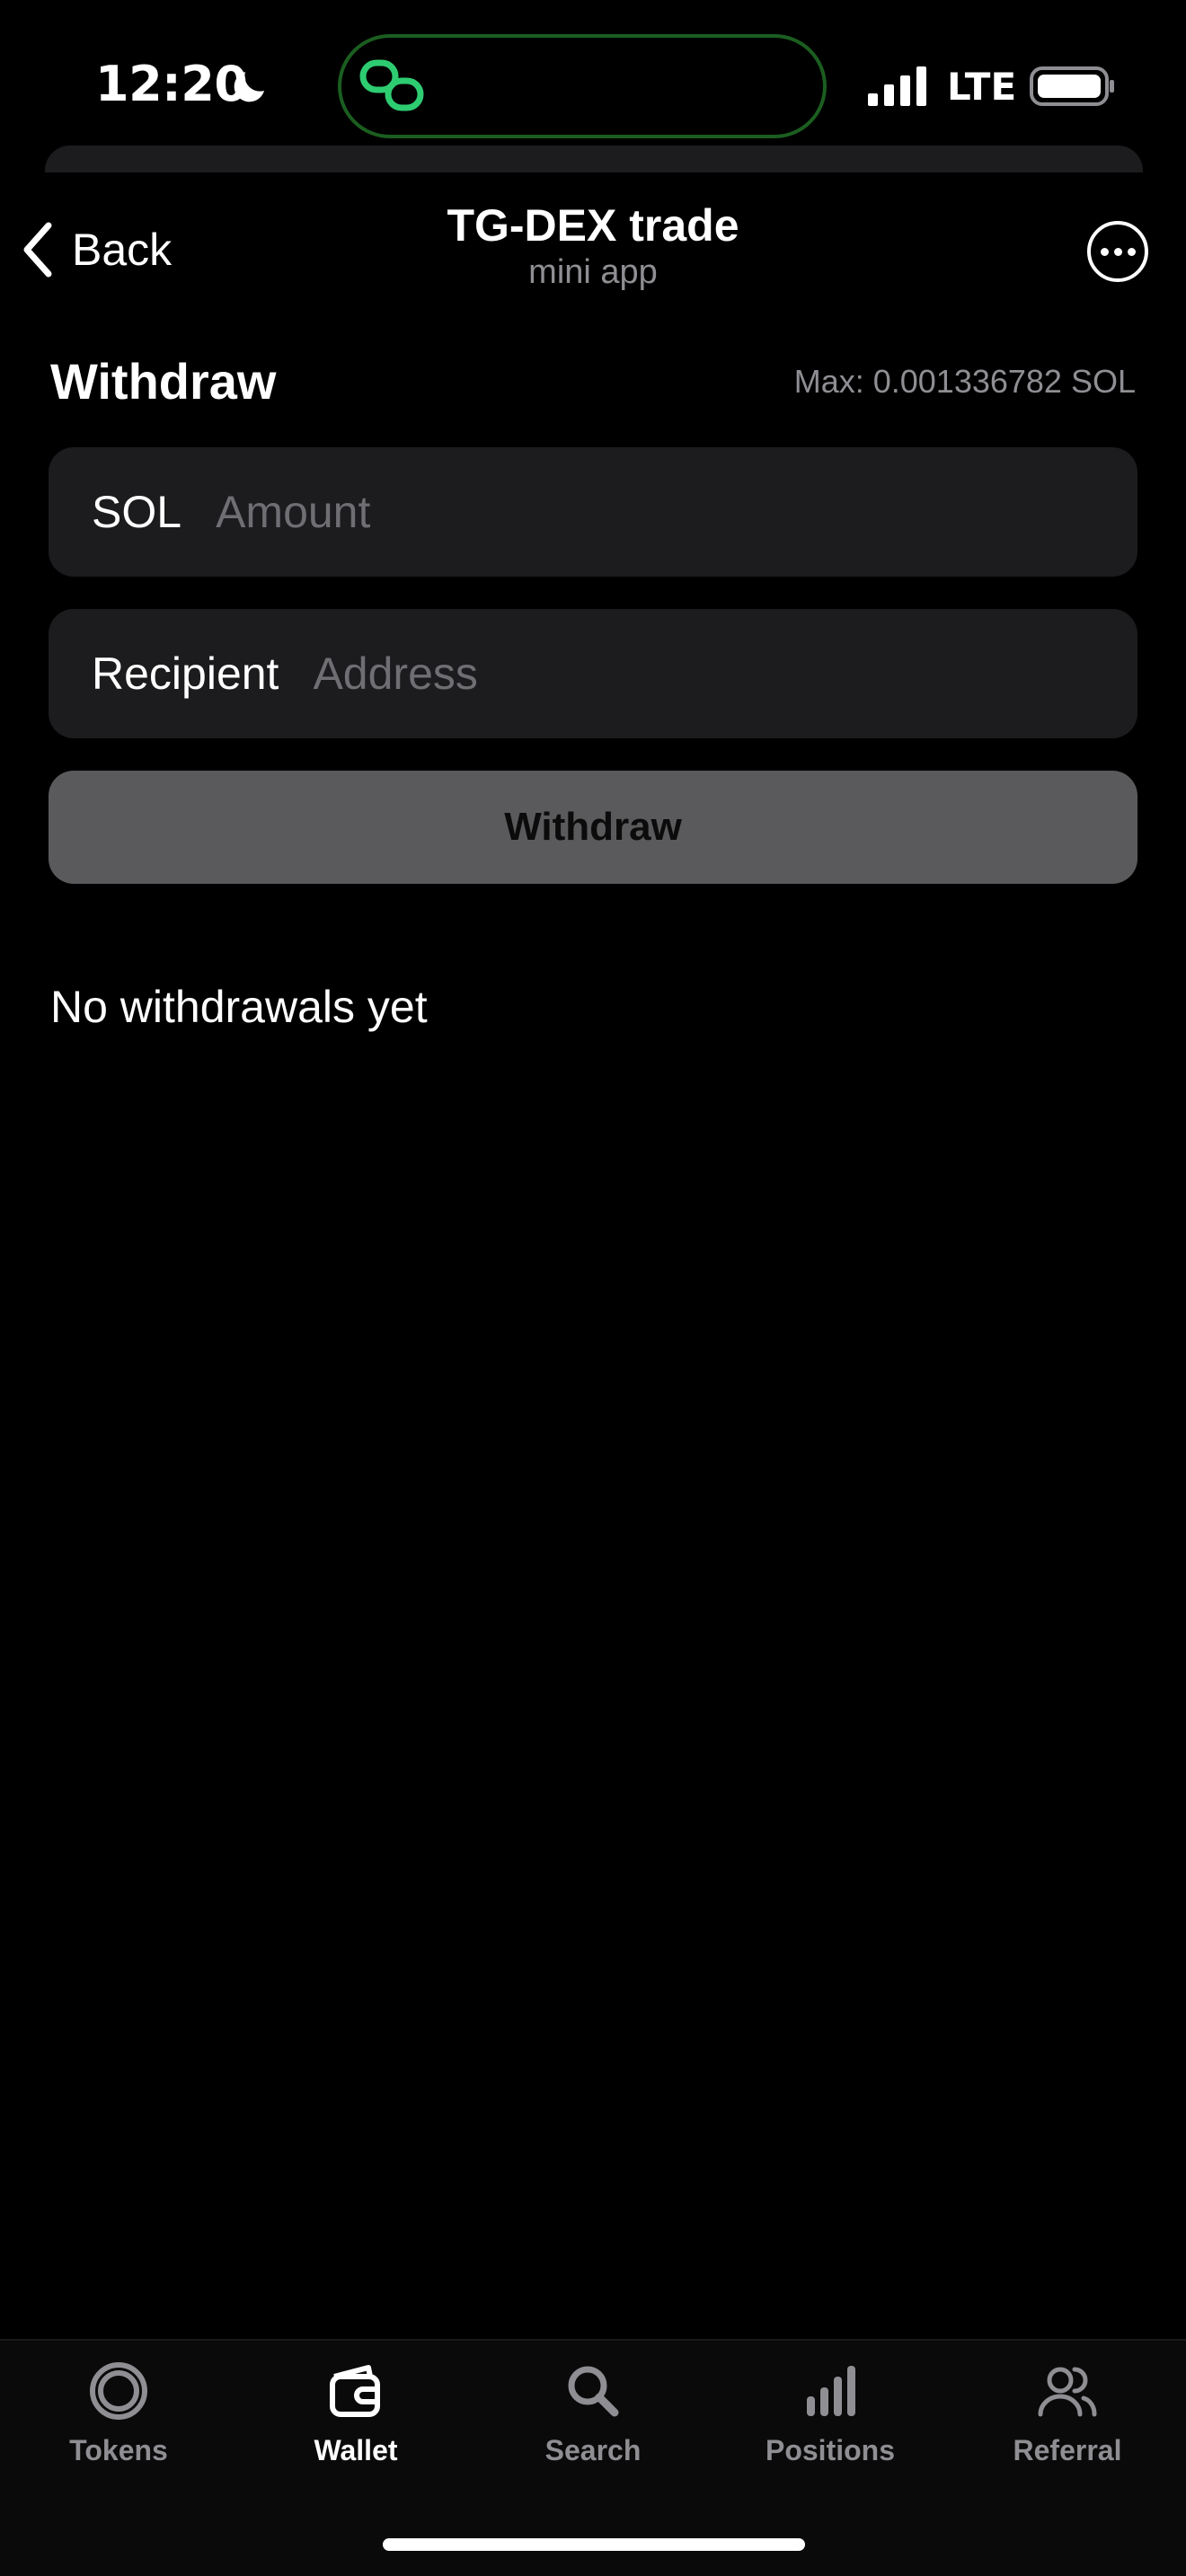 The width and height of the screenshot is (1186, 2576). I want to click on wallet-icon, so click(355, 2391).